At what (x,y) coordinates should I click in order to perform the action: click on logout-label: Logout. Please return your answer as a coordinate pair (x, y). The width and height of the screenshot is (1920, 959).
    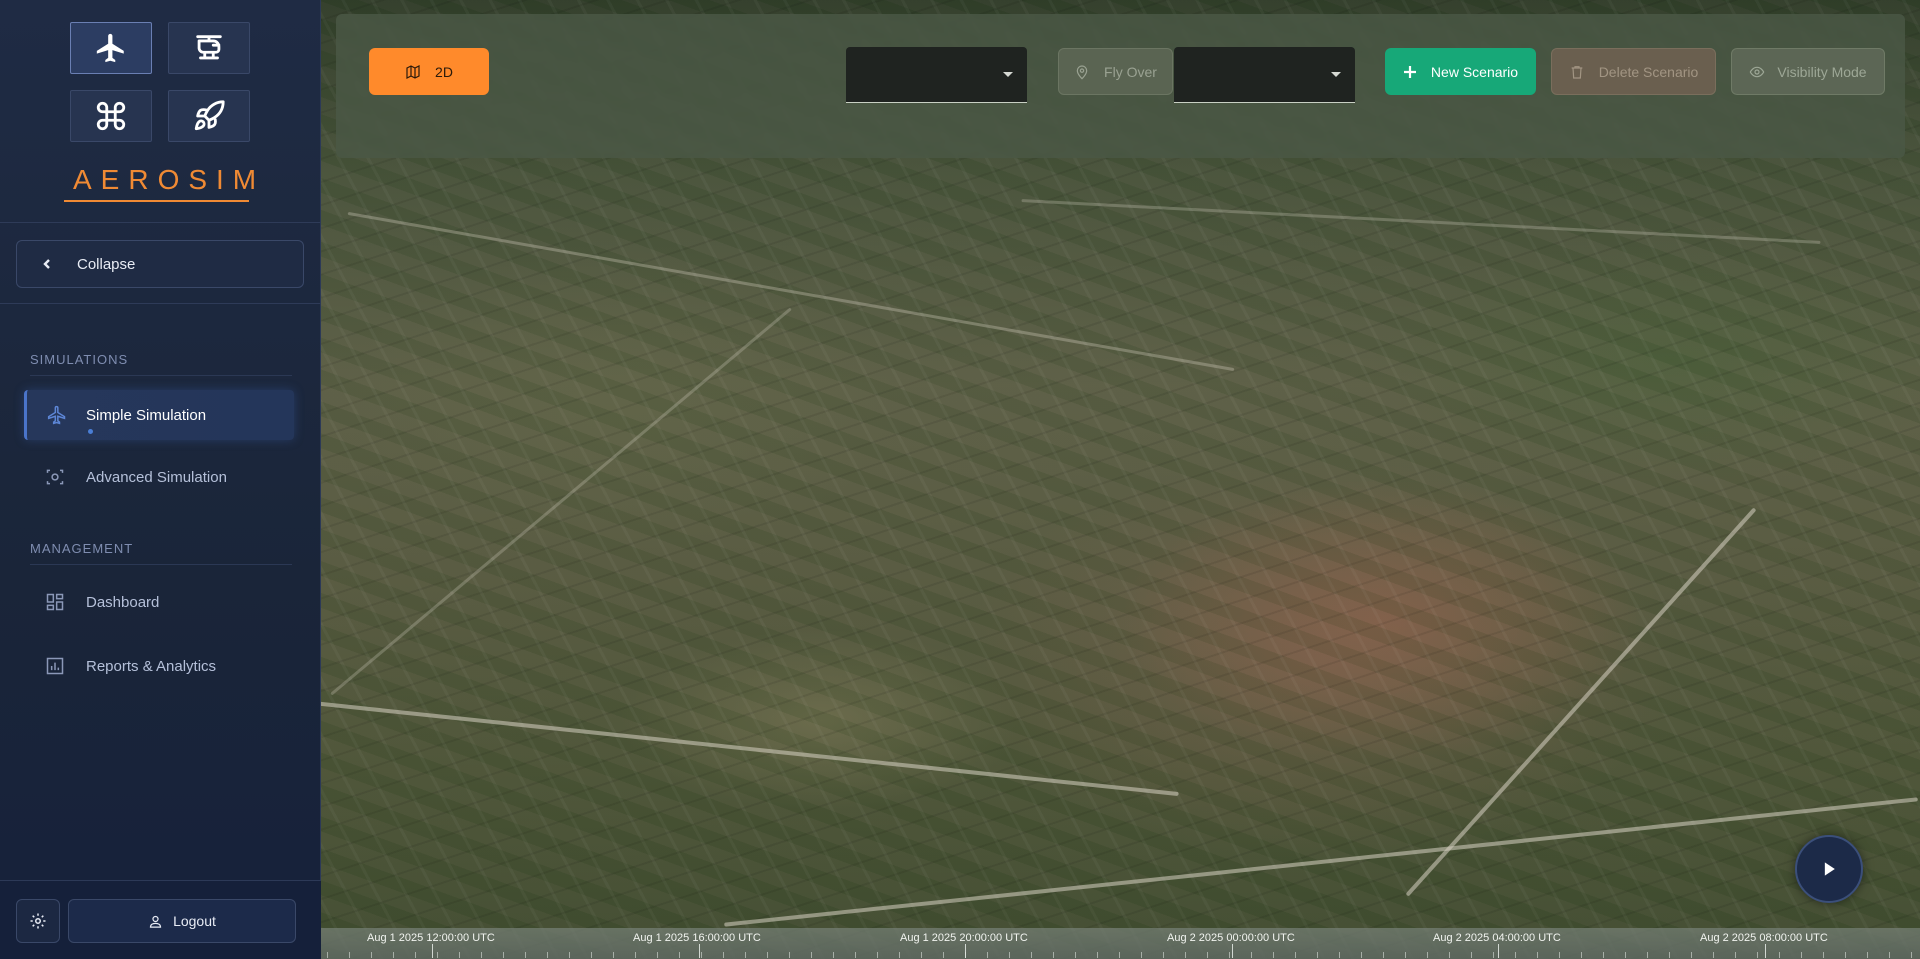
    Looking at the image, I should click on (194, 921).